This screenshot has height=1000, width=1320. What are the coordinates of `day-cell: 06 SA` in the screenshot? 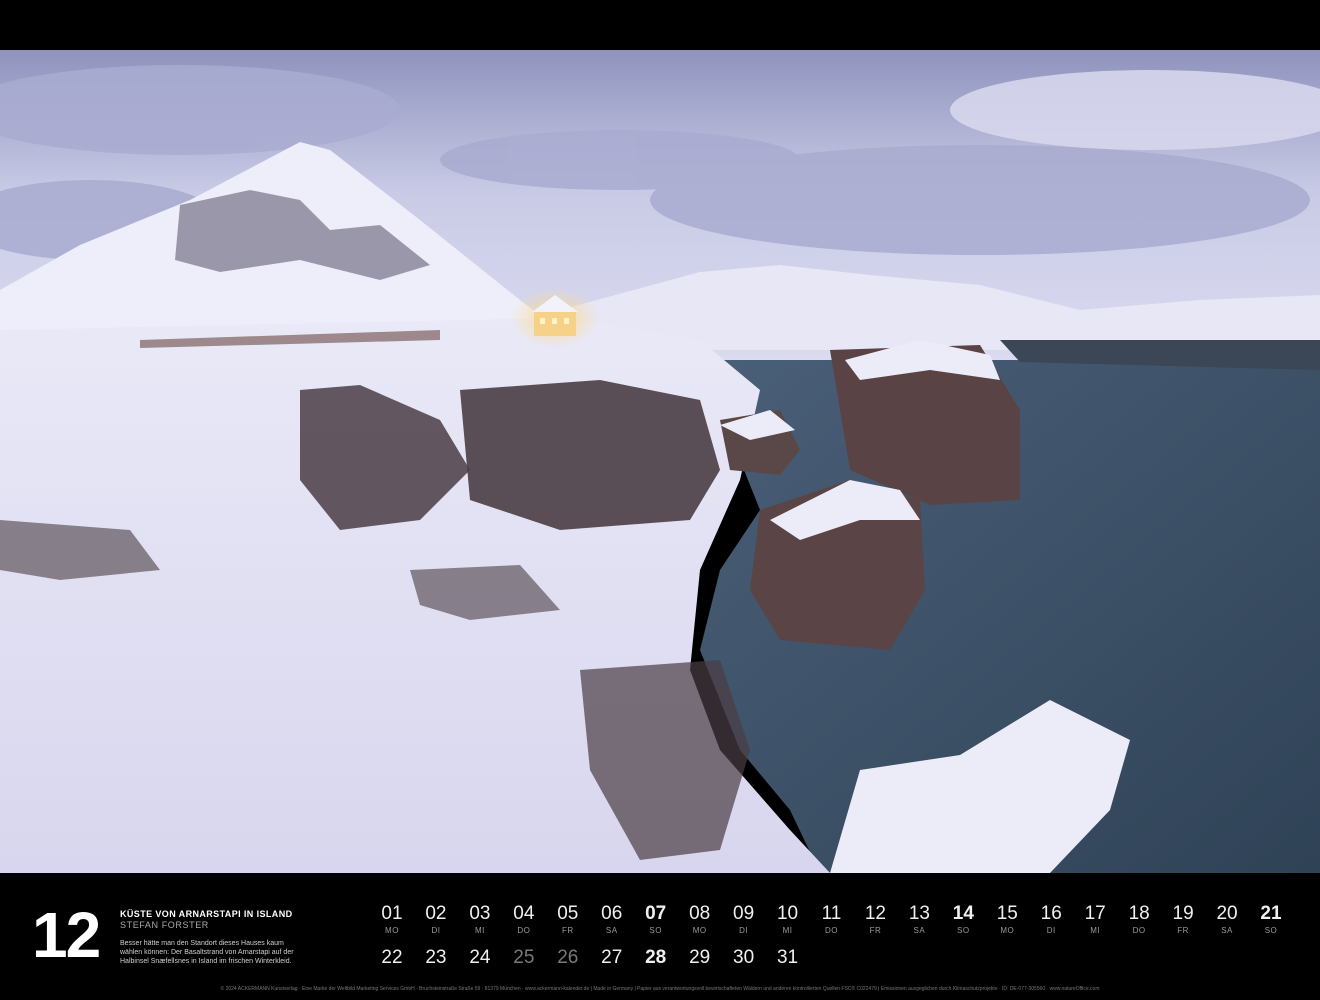 It's located at (612, 919).